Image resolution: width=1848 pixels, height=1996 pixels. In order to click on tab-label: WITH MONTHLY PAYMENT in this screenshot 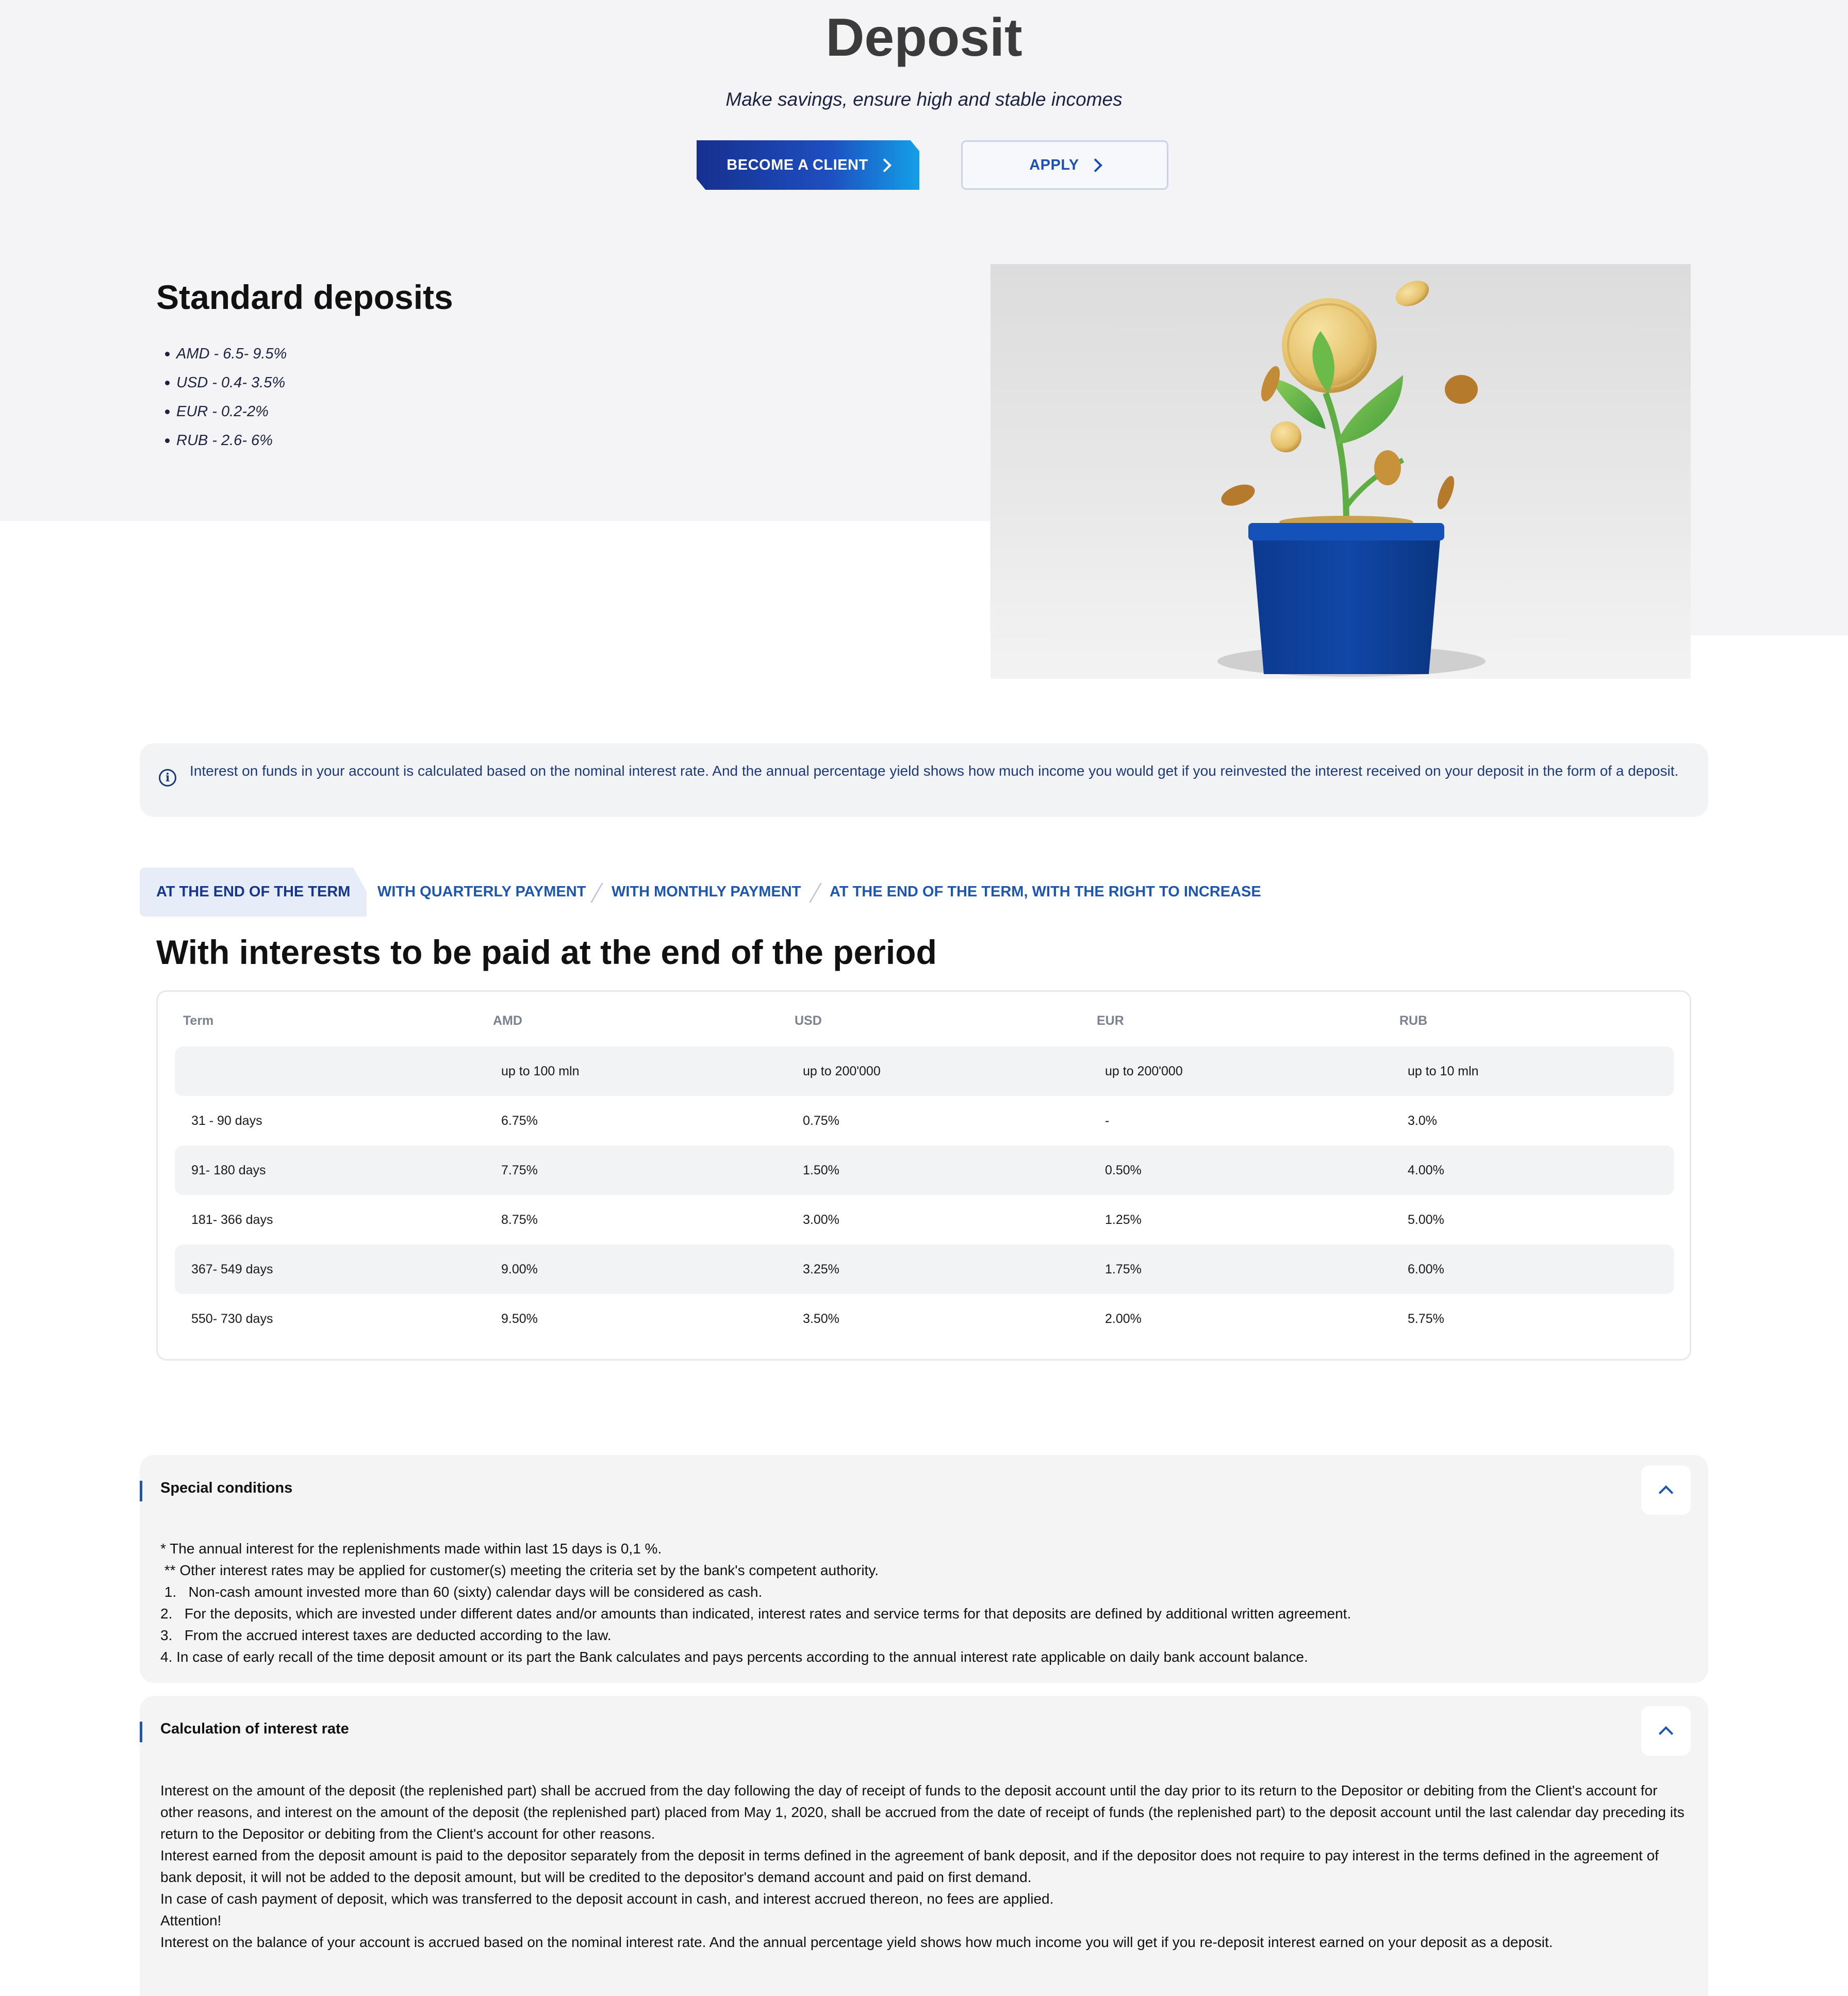, I will do `click(706, 892)`.